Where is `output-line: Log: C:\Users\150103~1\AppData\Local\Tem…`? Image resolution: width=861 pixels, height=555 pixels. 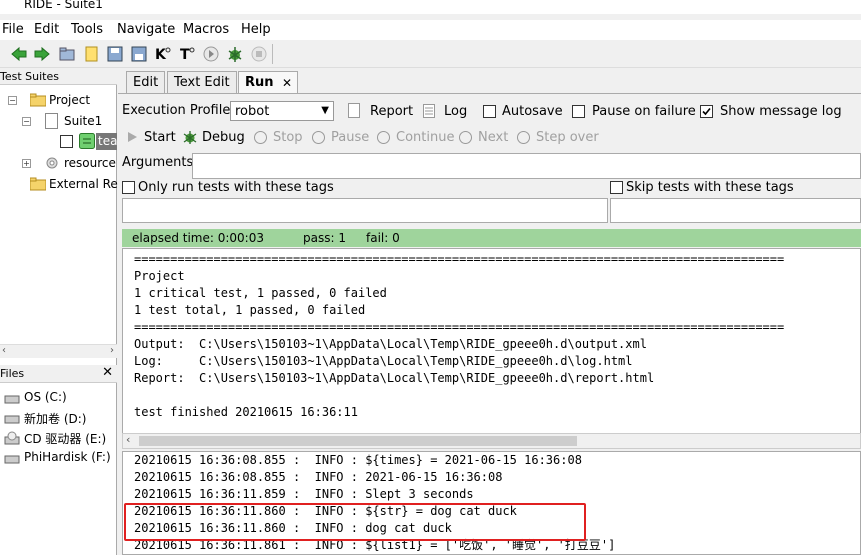 output-line: Log: C:\Users\150103~1\AppData\Local\Tem… is located at coordinates (383, 361).